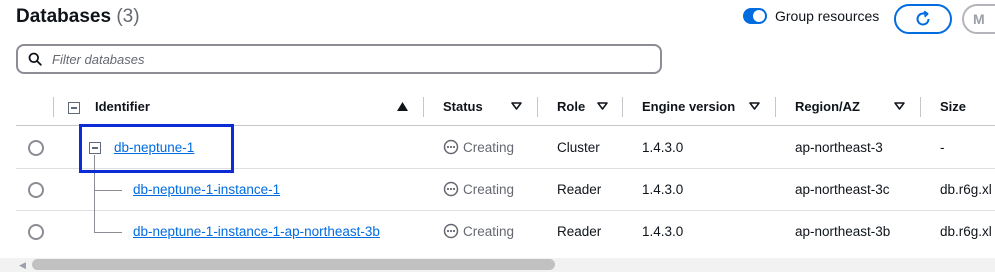 The image size is (995, 274). I want to click on refresh-icon, so click(923, 18).